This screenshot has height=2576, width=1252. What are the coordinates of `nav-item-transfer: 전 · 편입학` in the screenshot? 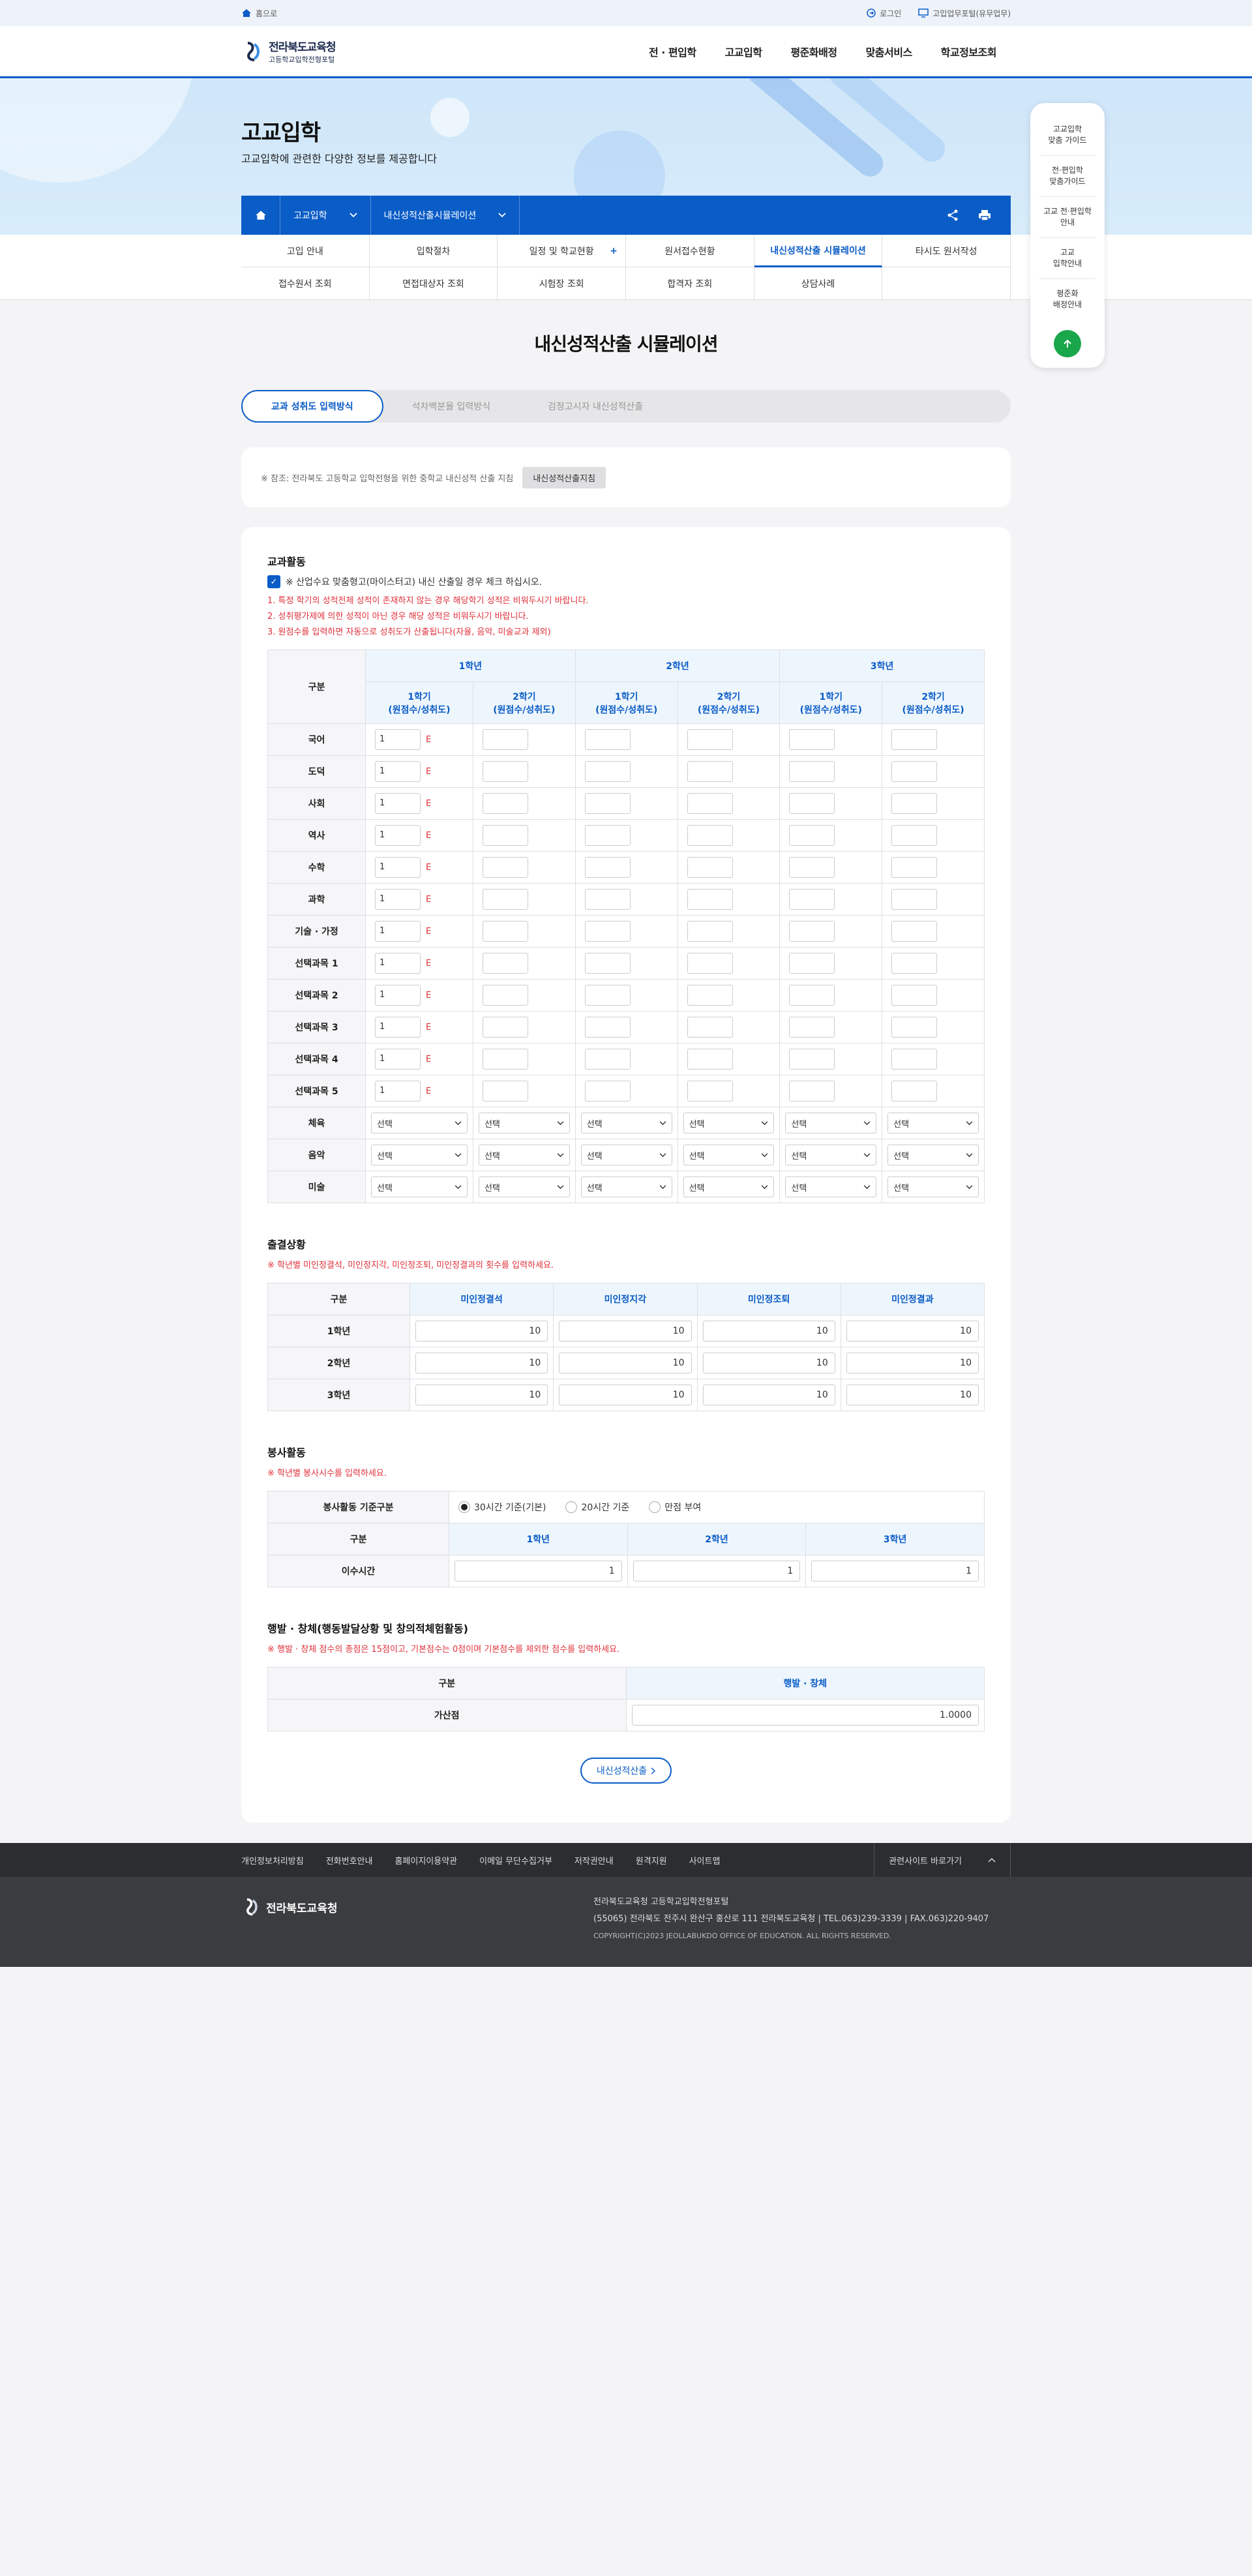 It's located at (672, 51).